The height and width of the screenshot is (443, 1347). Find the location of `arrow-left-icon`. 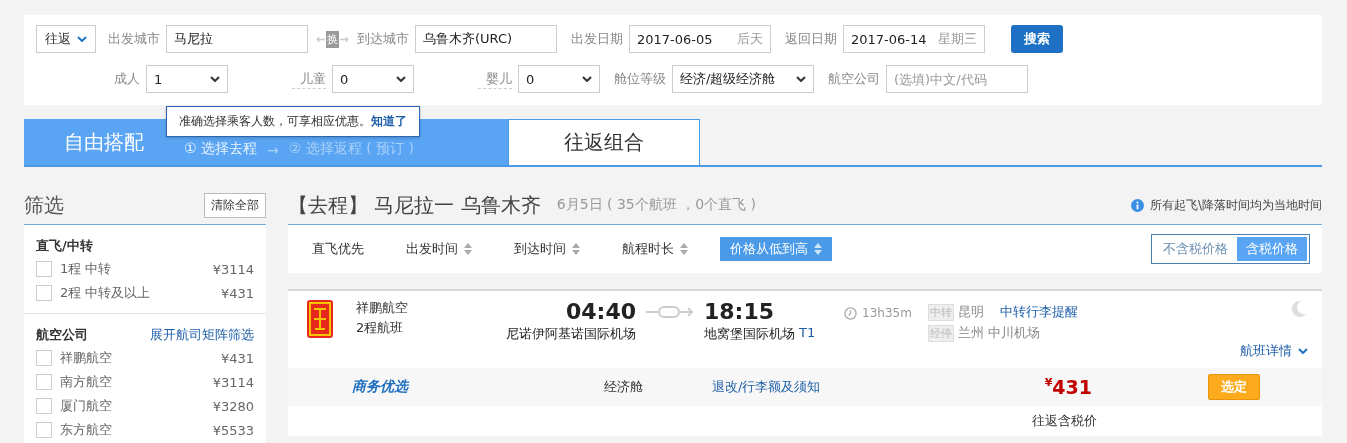

arrow-left-icon is located at coordinates (320, 39).